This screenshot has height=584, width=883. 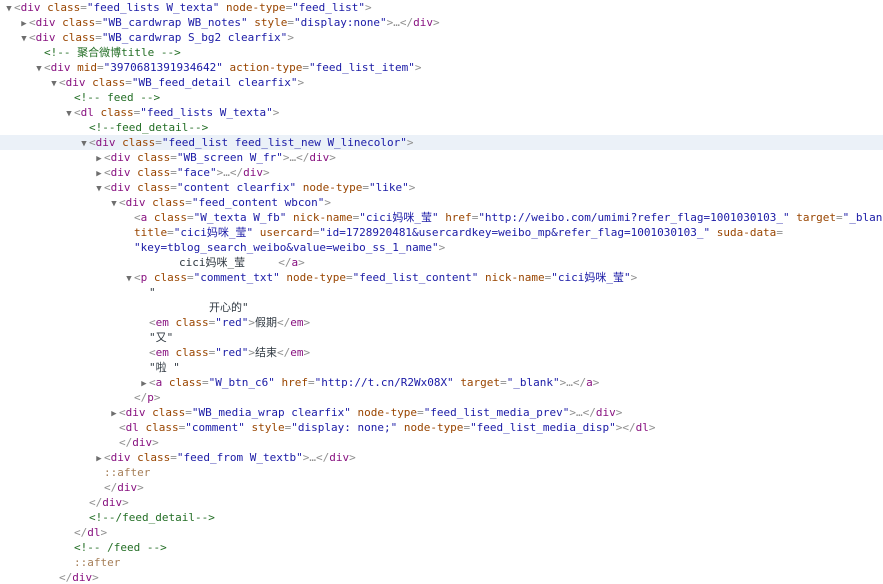 I want to click on dom-tree-row: <!-- /feed -->, so click(x=441, y=547).